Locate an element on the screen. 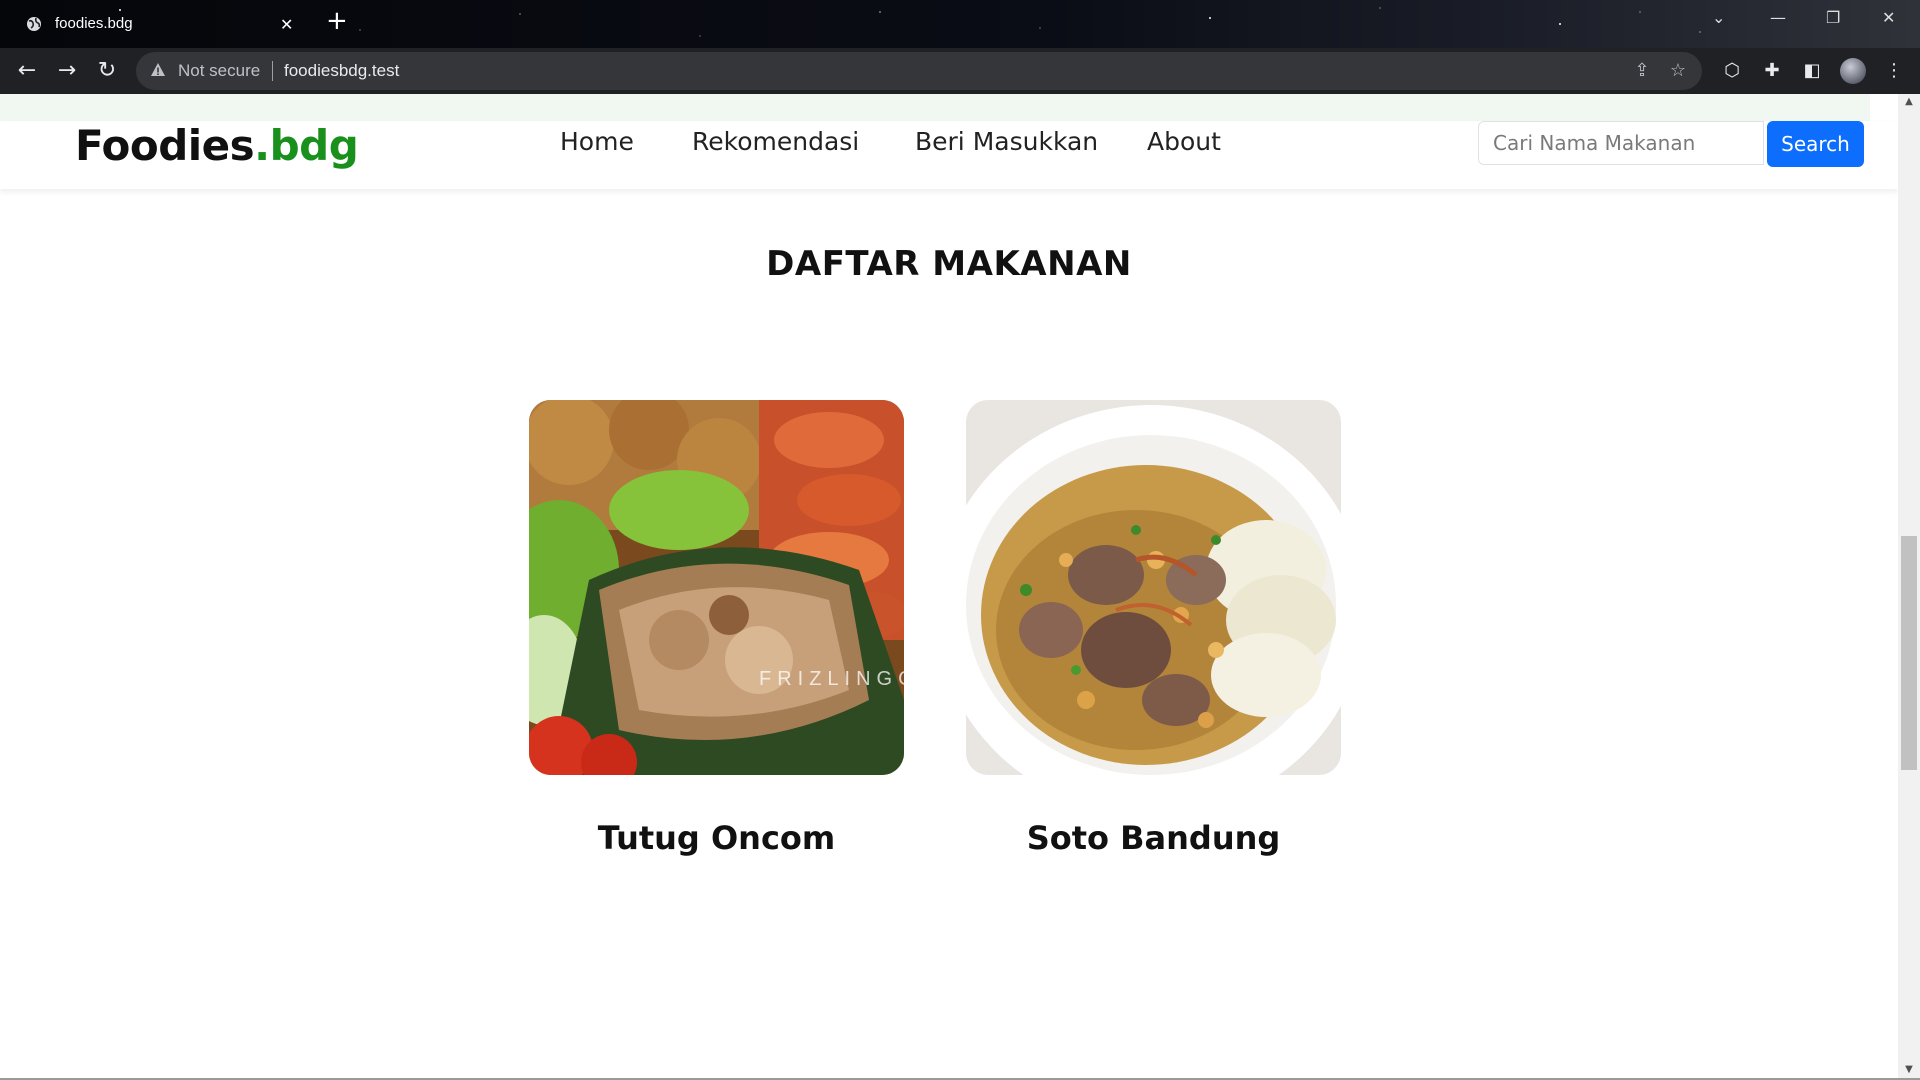 This screenshot has height=1080, width=1920. nav-beri-masukkan: Beri Masukkan is located at coordinates (1006, 142).